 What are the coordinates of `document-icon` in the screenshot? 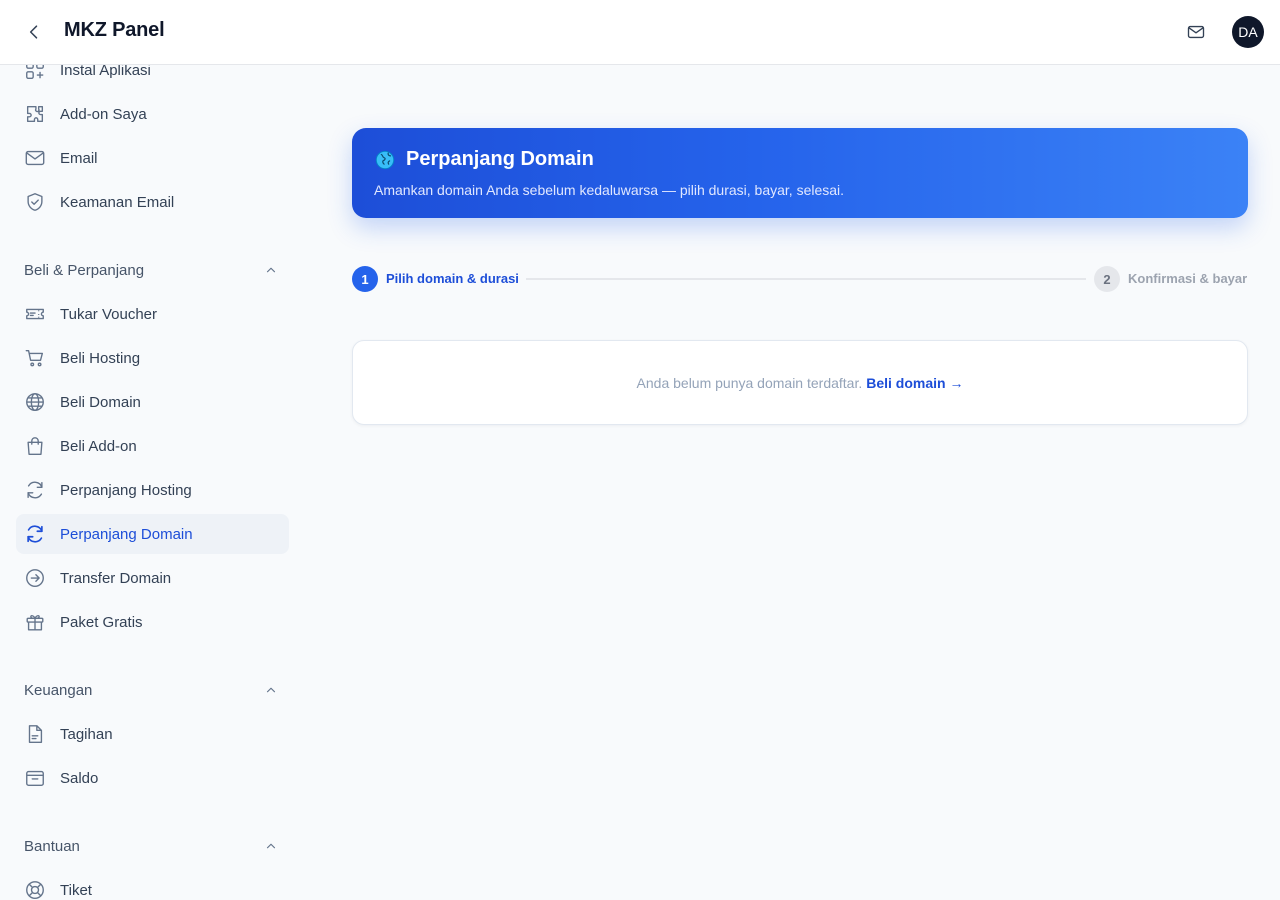 It's located at (35, 734).